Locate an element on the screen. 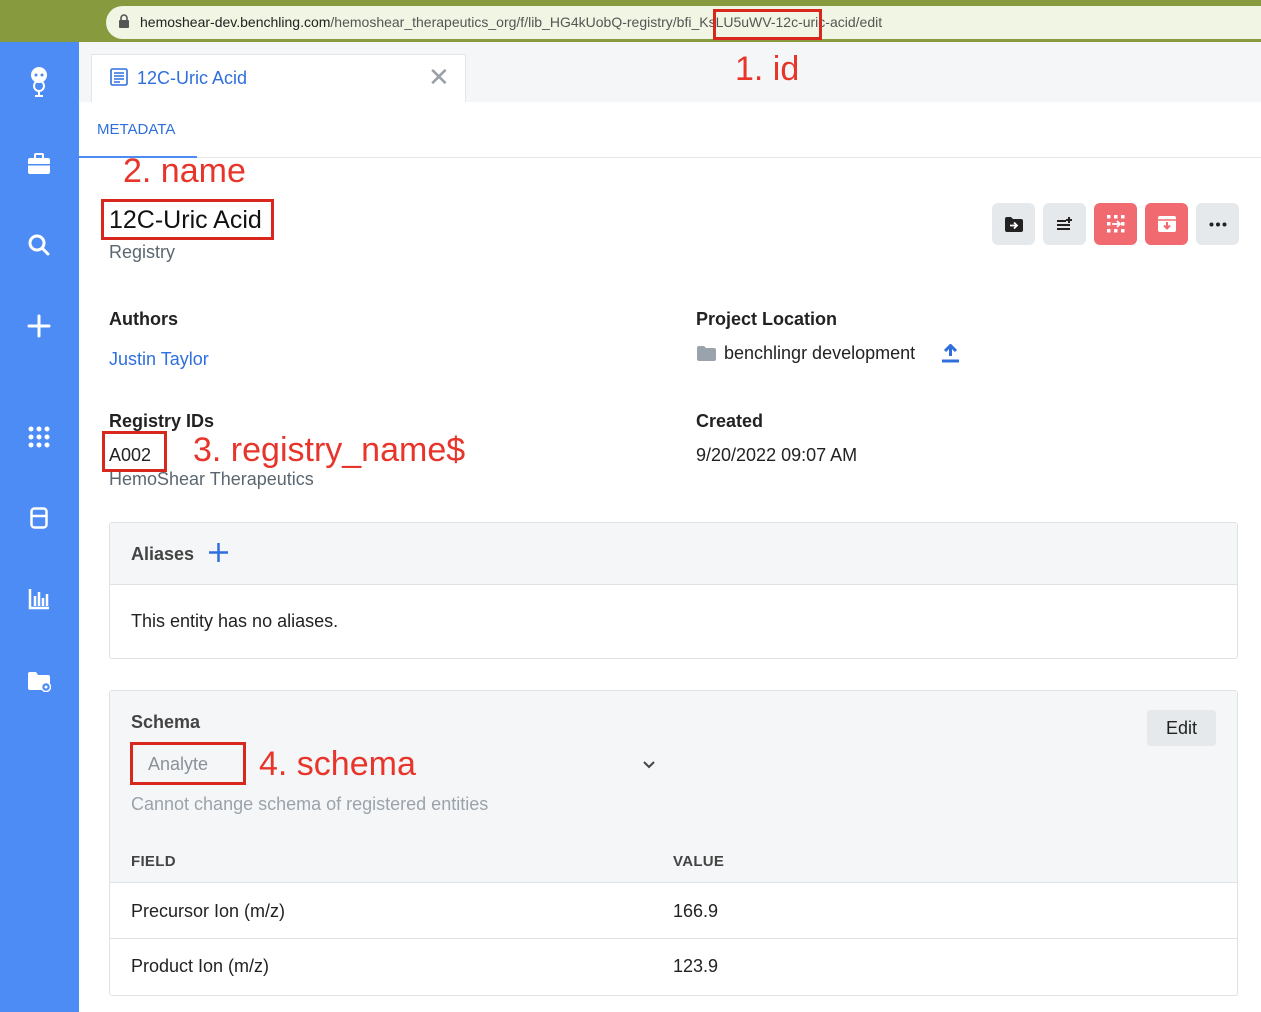 This screenshot has height=1012, width=1261. aliases-empty-text: This entity has no aliases. is located at coordinates (235, 621).